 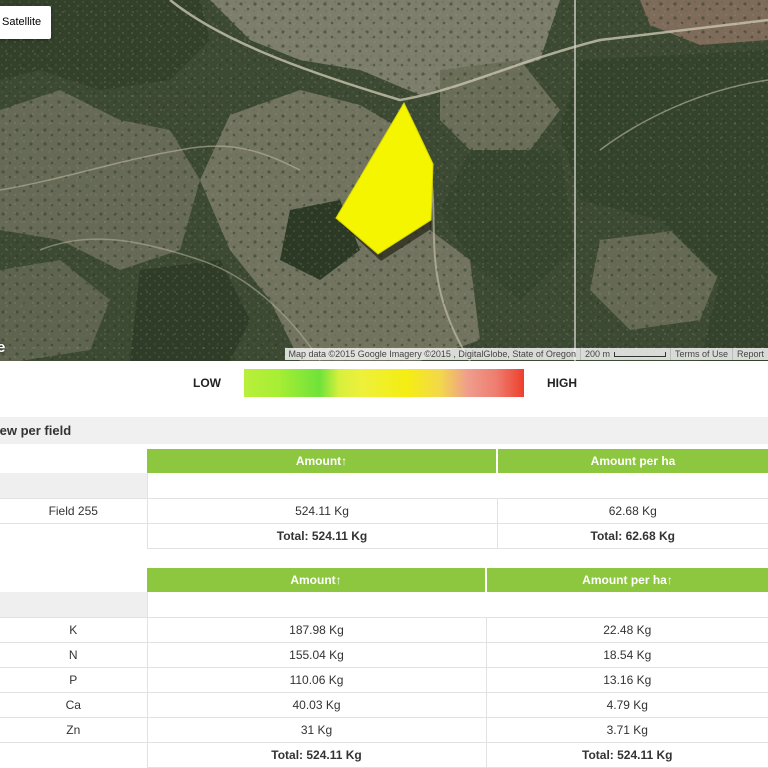 I want to click on table-row: P 110.06 Kg 13.16 Kg, so click(x=384, y=680).